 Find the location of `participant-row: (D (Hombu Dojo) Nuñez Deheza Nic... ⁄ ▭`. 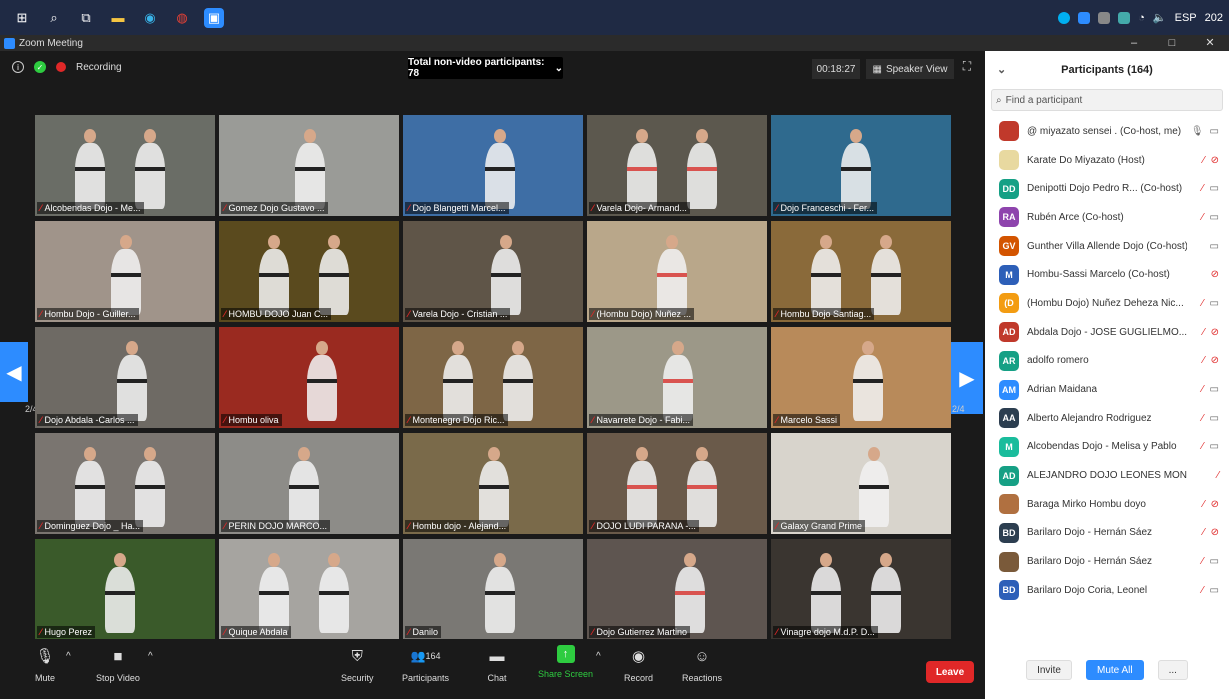

participant-row: (D (Hombu Dojo) Nuñez Deheza Nic... ⁄ ▭ is located at coordinates (1107, 303).